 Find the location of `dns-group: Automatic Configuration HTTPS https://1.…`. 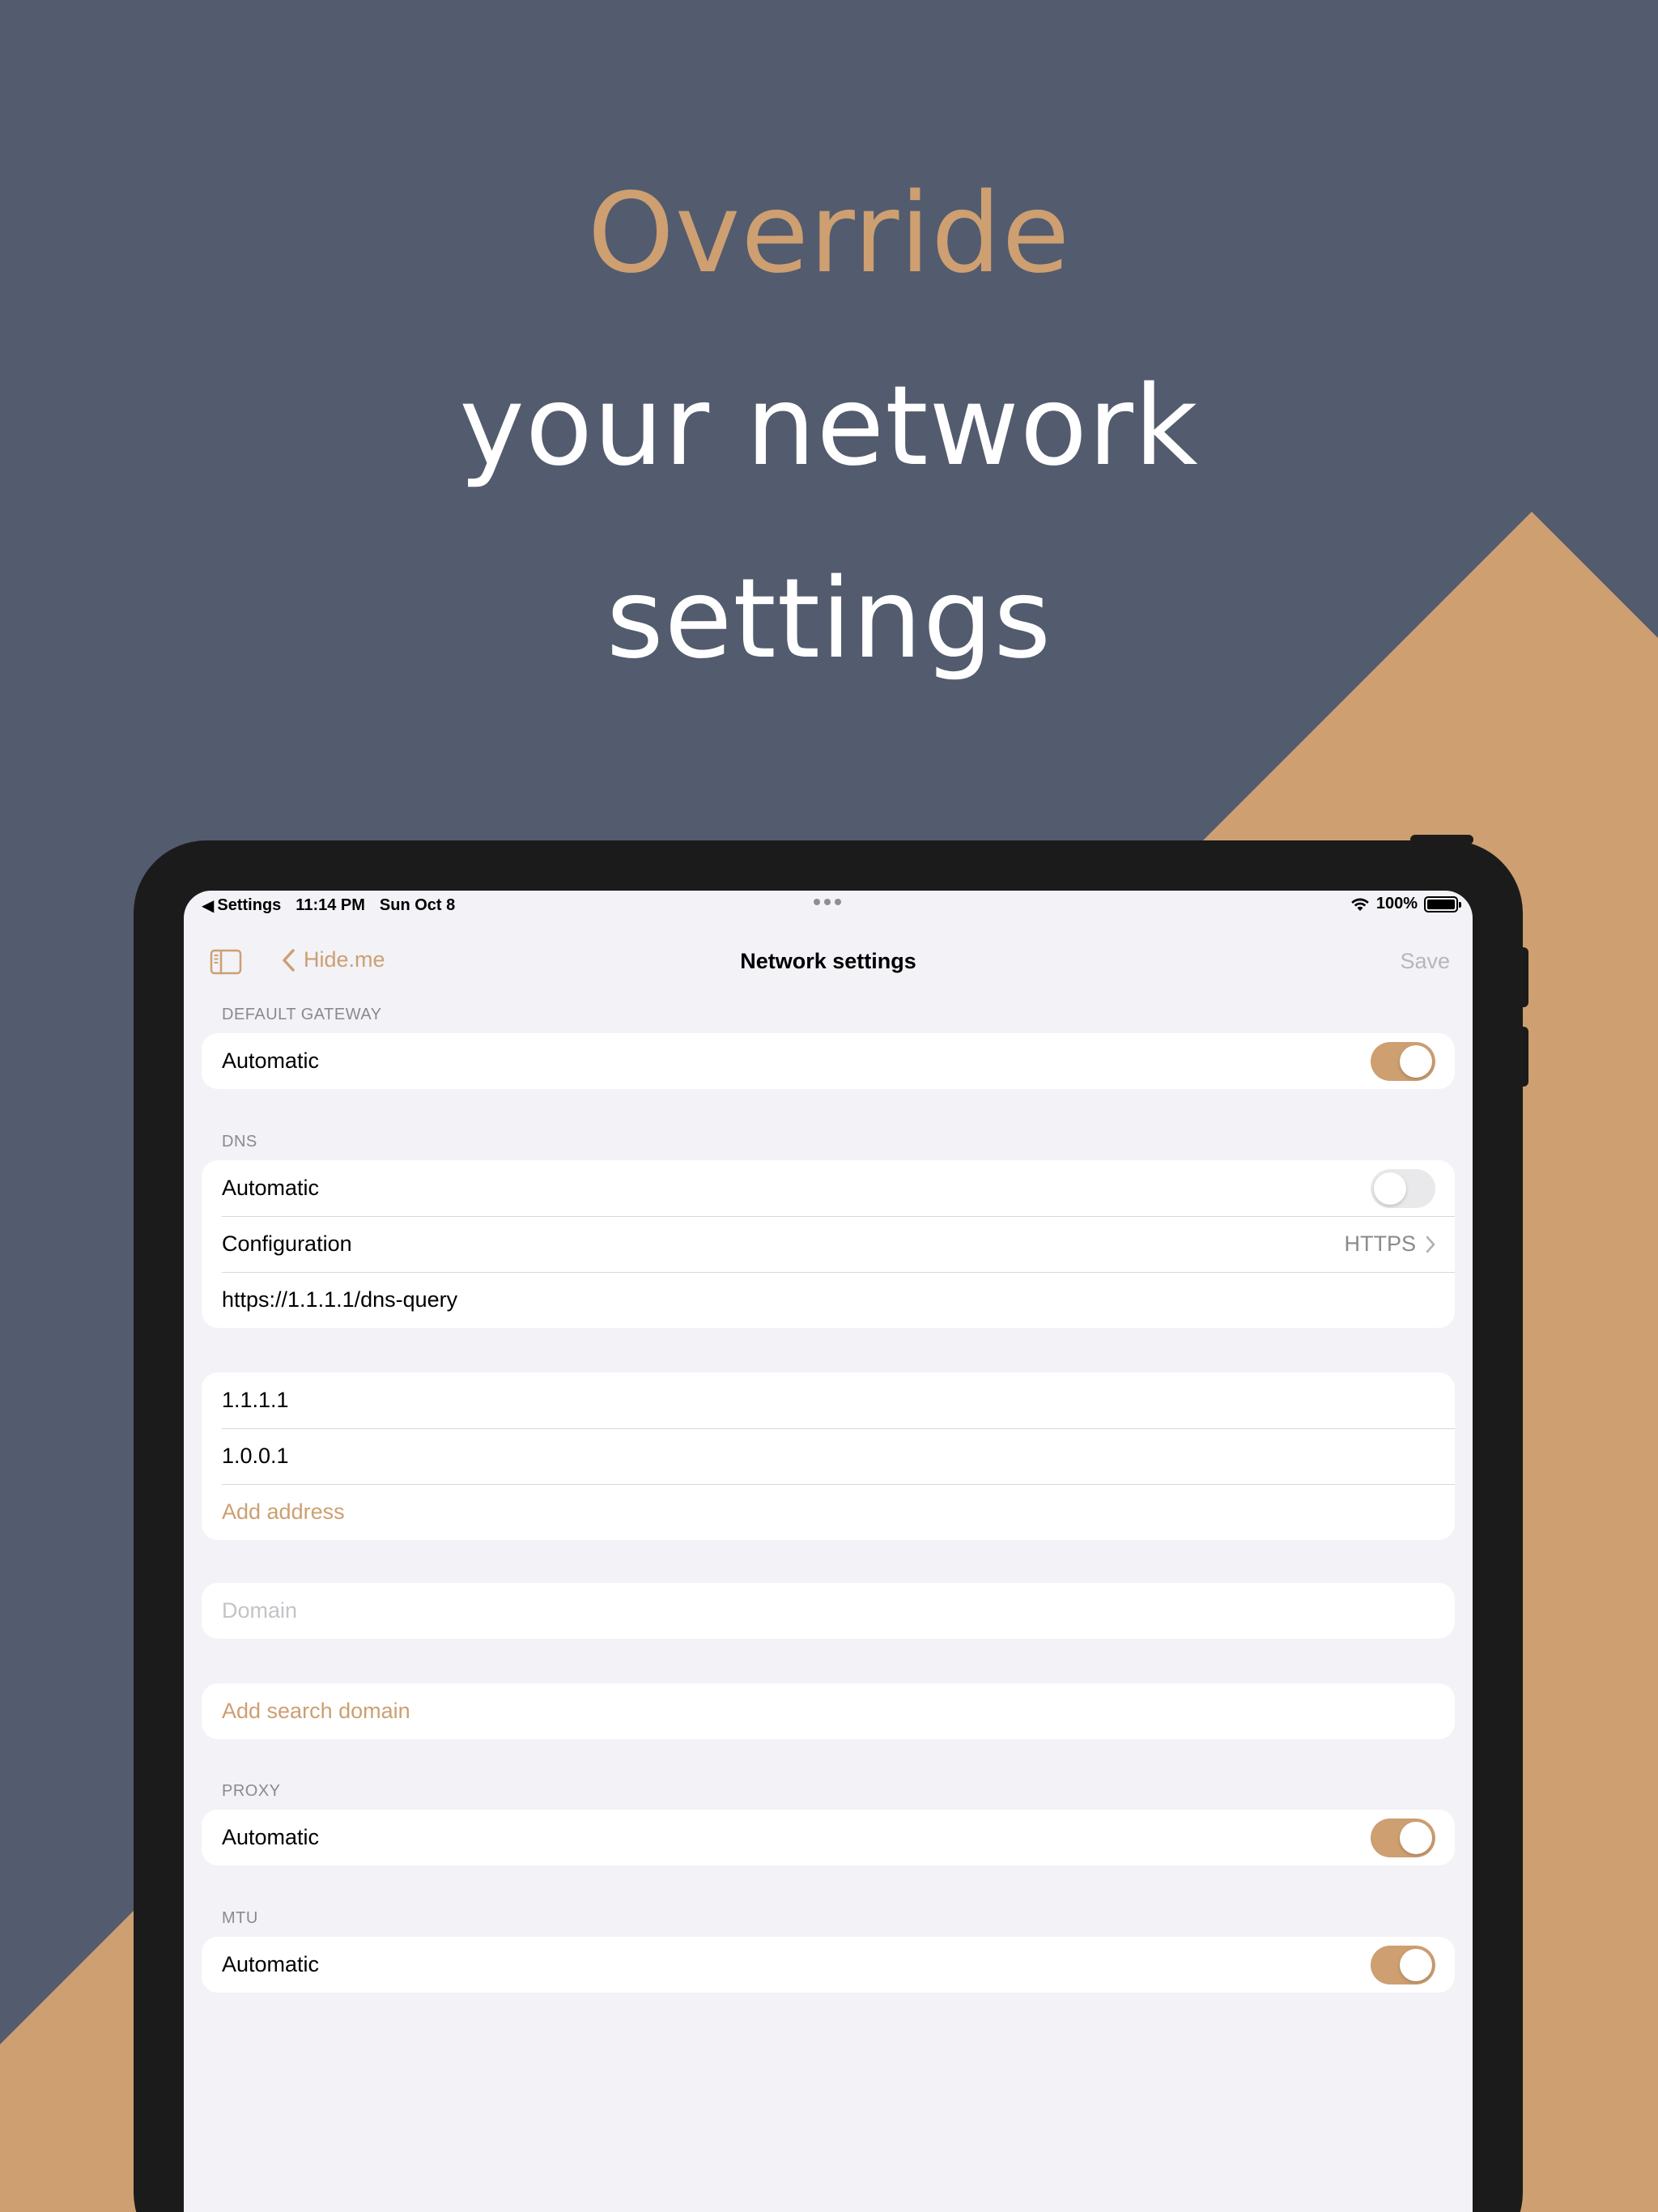

dns-group: Automatic Configuration HTTPS https://1.… is located at coordinates (828, 1244).